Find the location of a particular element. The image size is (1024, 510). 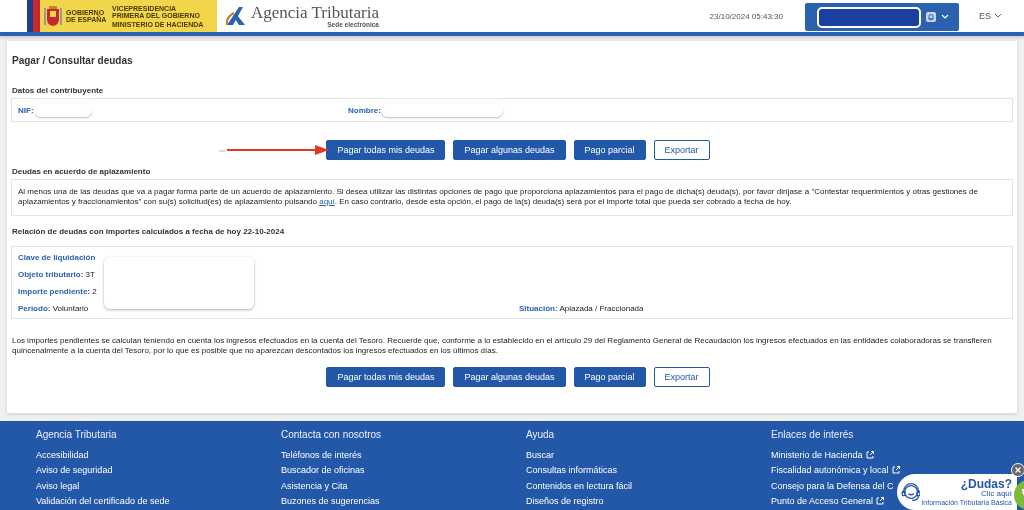

footer-link: Contenidos en lectura fácil is located at coordinates (579, 486).